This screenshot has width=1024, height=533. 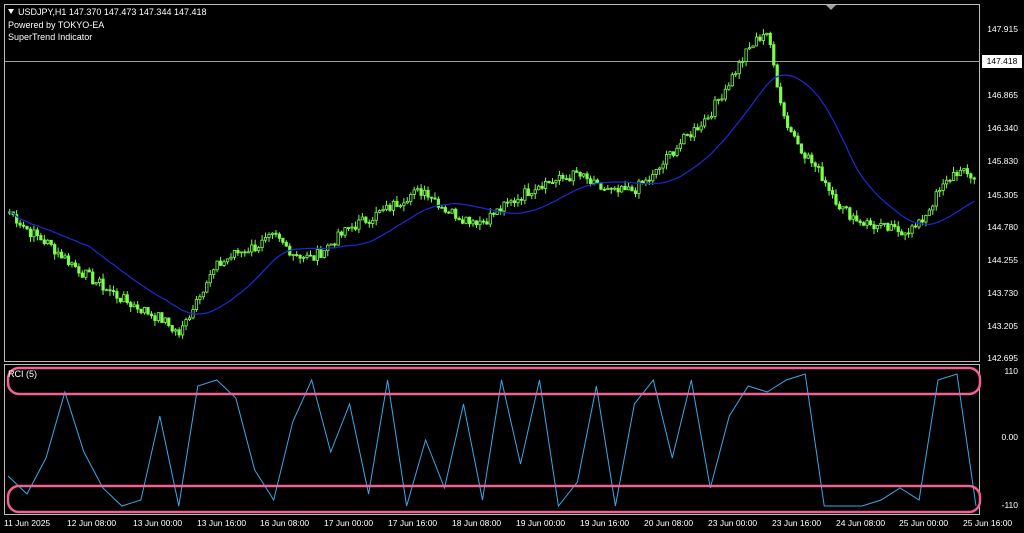 I want to click on time-axis-label: 13 Jun 00:00, so click(x=158, y=523).